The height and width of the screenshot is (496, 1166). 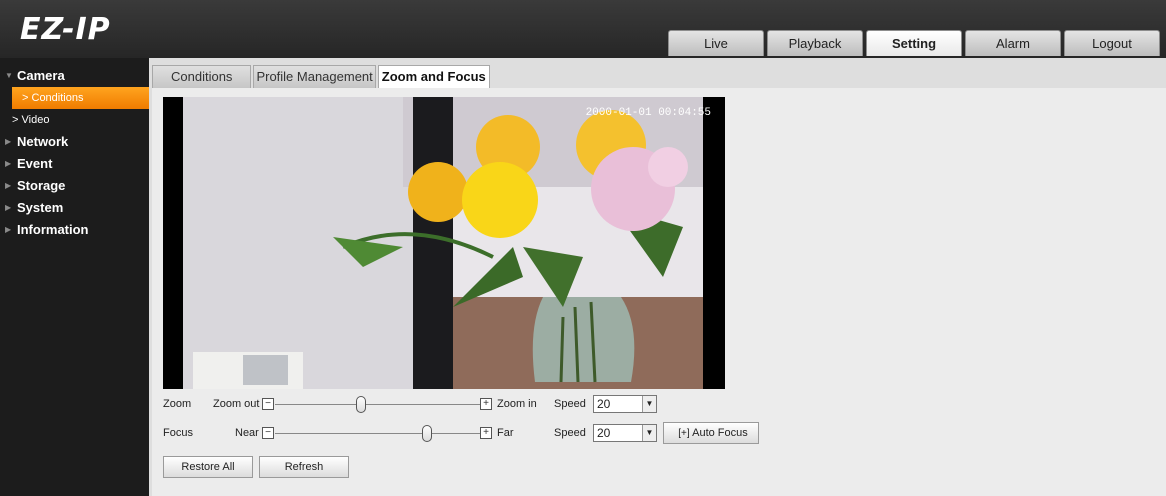 What do you see at coordinates (625, 433) in the screenshot?
I see `focus-speed-select: 20 ▼` at bounding box center [625, 433].